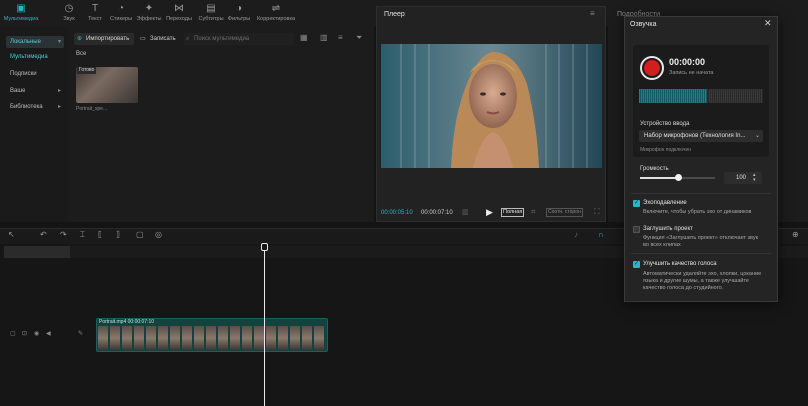  What do you see at coordinates (304, 37) in the screenshot?
I see `grid-view-icon: ▦` at bounding box center [304, 37].